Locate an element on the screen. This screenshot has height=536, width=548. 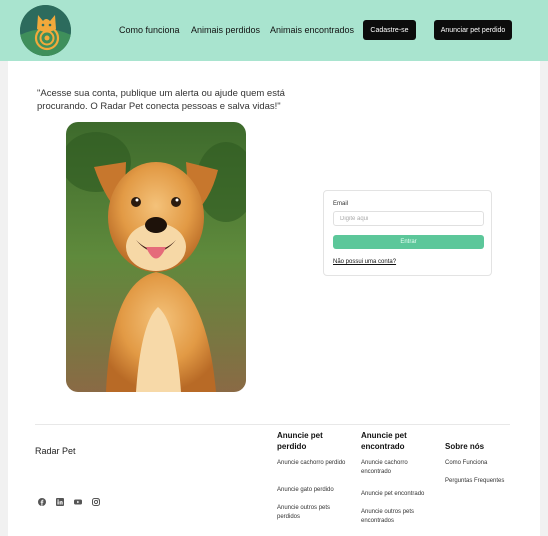
footer-link-lost-other: Anuncie outros pets perdidos is located at coordinates (312, 512).